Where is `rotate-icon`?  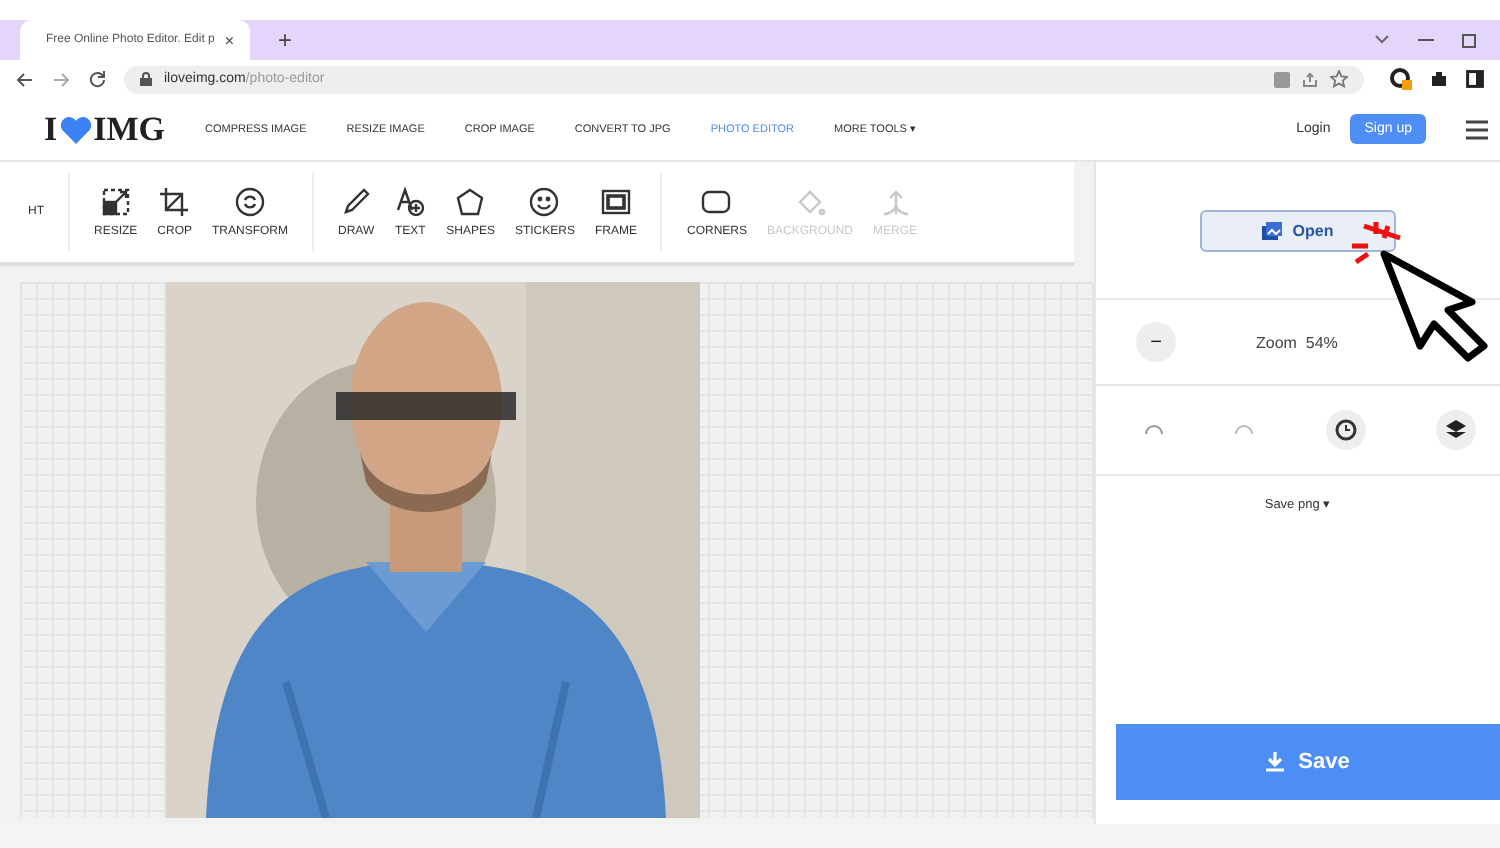 rotate-icon is located at coordinates (250, 202).